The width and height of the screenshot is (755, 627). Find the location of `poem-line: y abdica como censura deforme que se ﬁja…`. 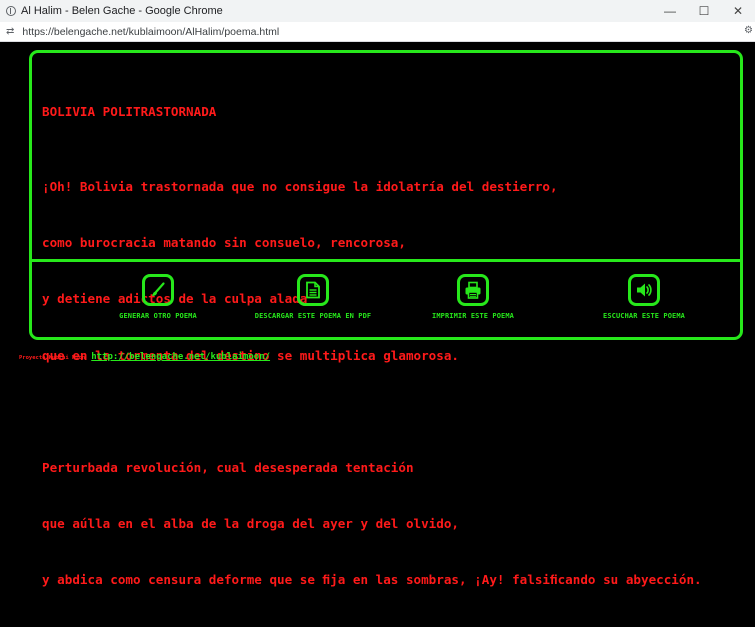

poem-line: y abdica como censura deforme que se ﬁja… is located at coordinates (372, 579).